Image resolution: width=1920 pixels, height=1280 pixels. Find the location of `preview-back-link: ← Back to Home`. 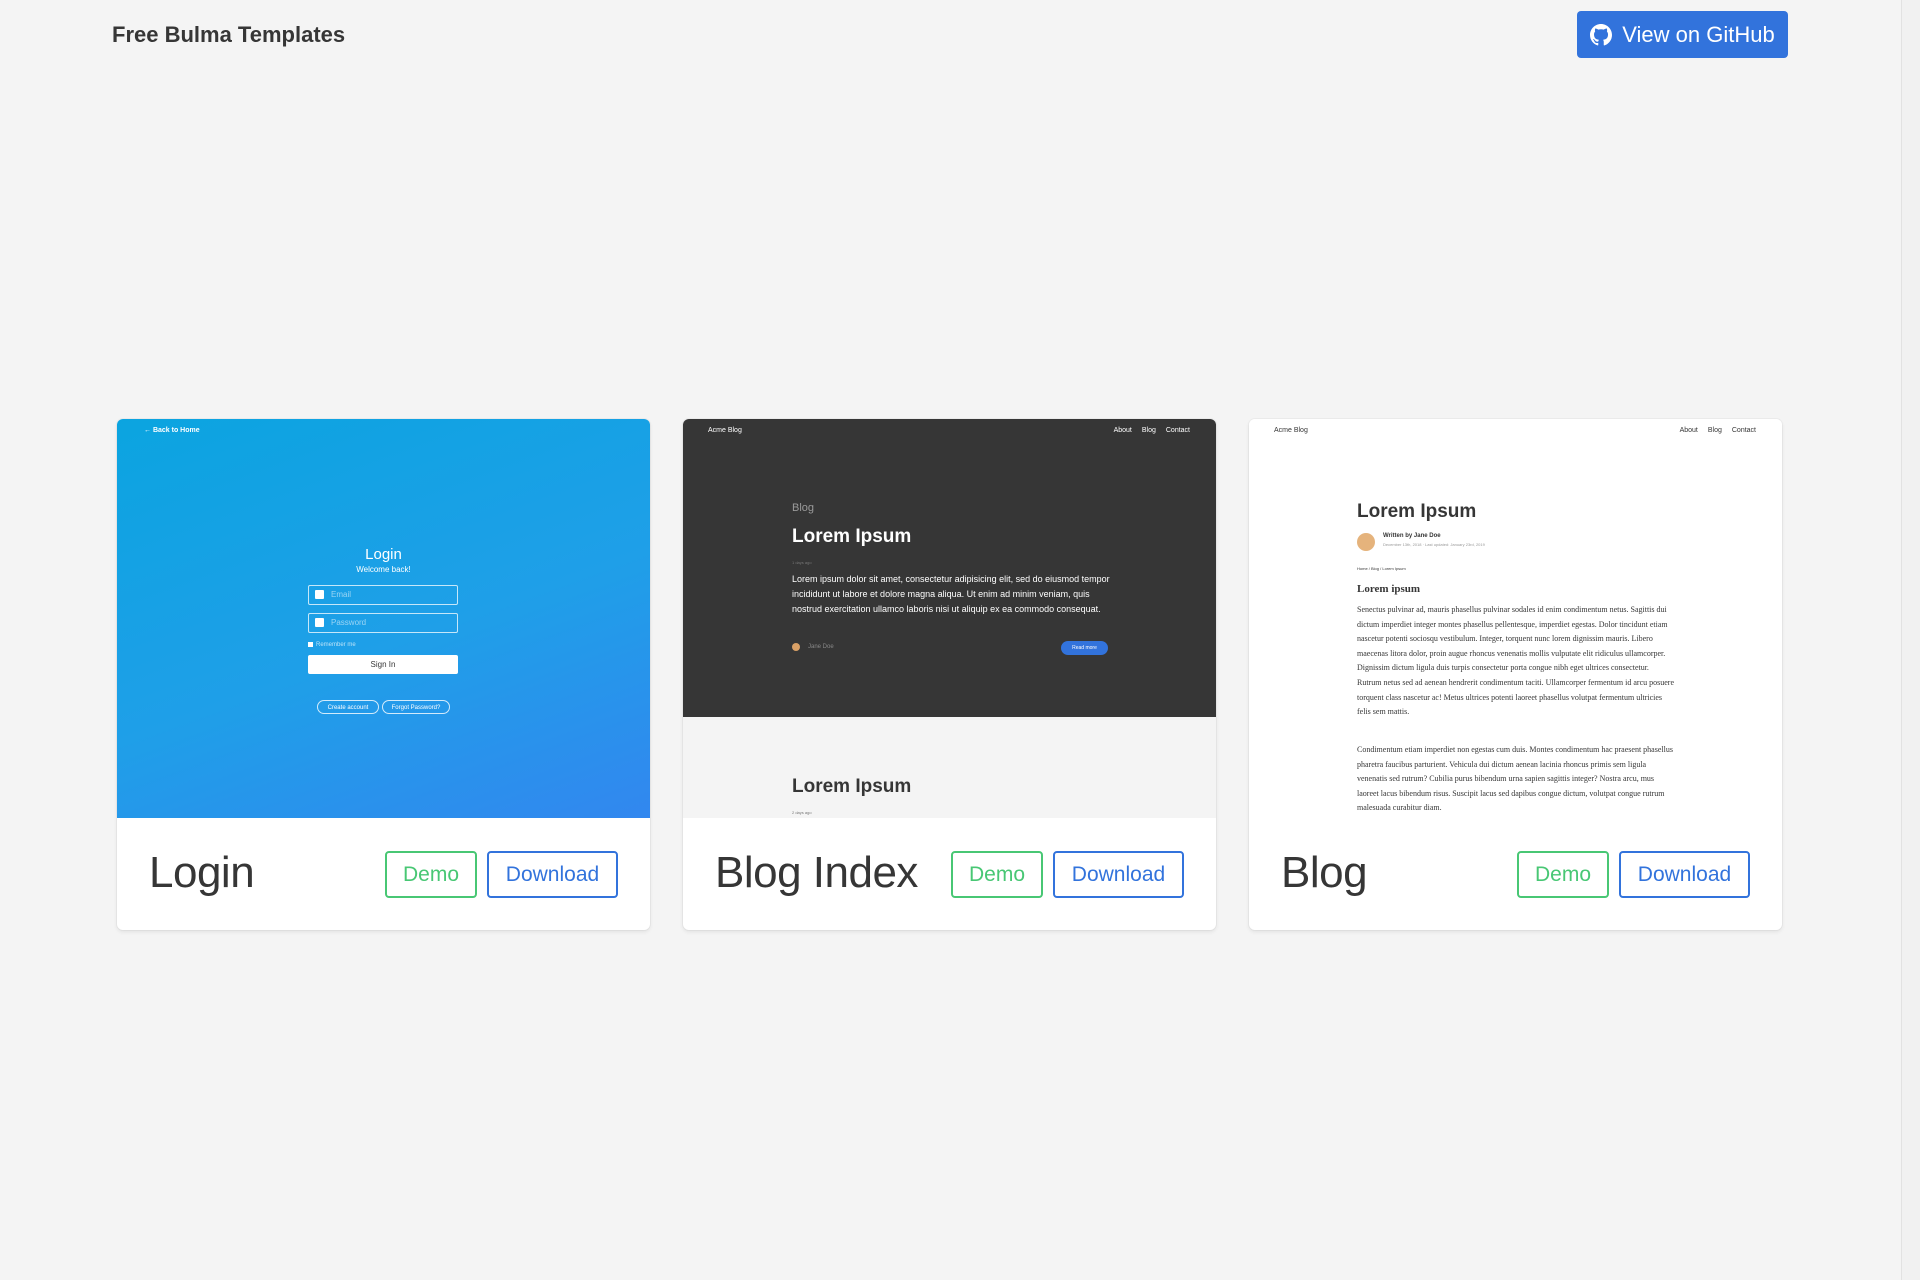

preview-back-link: ← Back to Home is located at coordinates (172, 430).